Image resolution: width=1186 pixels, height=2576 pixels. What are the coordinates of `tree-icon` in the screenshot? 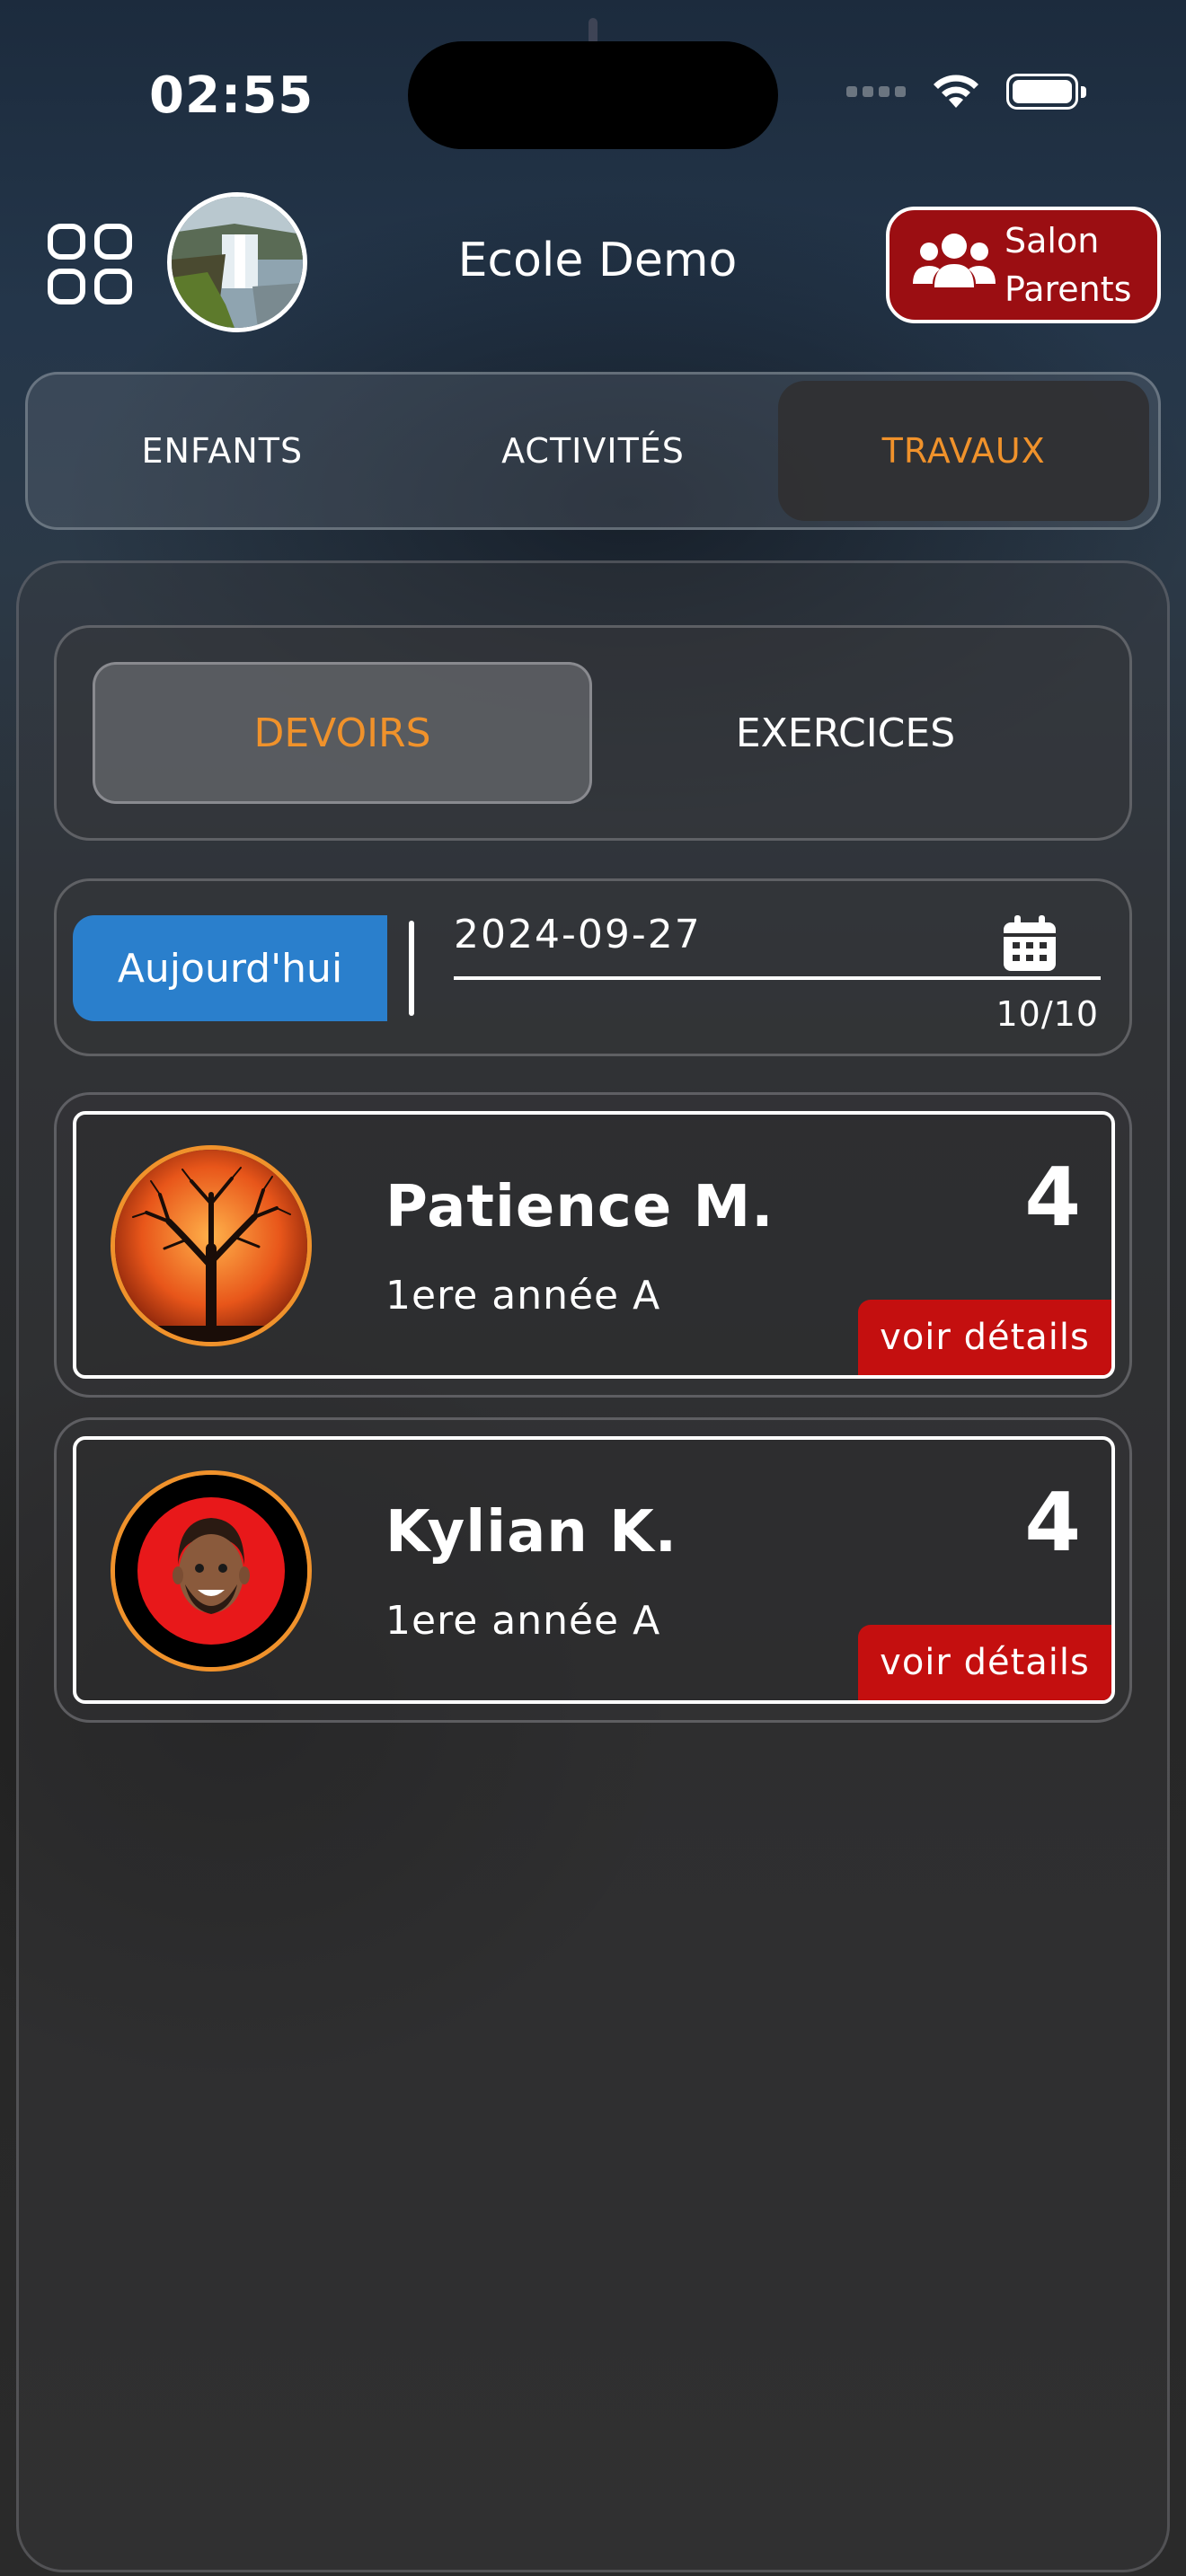 It's located at (211, 1246).